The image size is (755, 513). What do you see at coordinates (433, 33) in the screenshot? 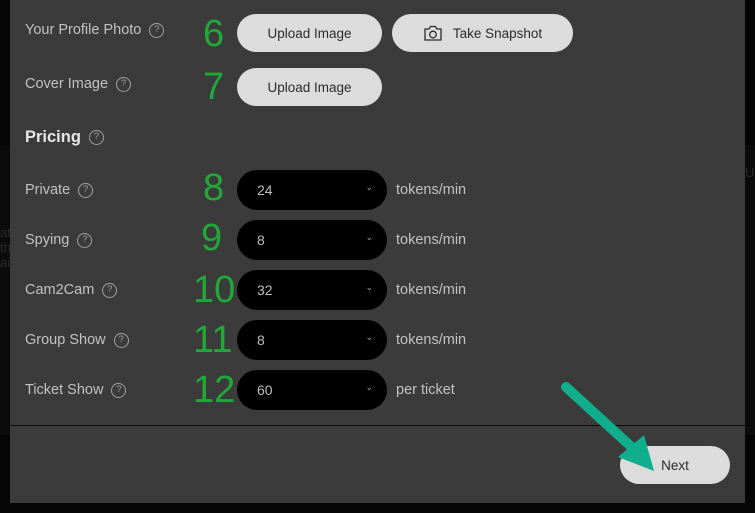
I see `camera-icon` at bounding box center [433, 33].